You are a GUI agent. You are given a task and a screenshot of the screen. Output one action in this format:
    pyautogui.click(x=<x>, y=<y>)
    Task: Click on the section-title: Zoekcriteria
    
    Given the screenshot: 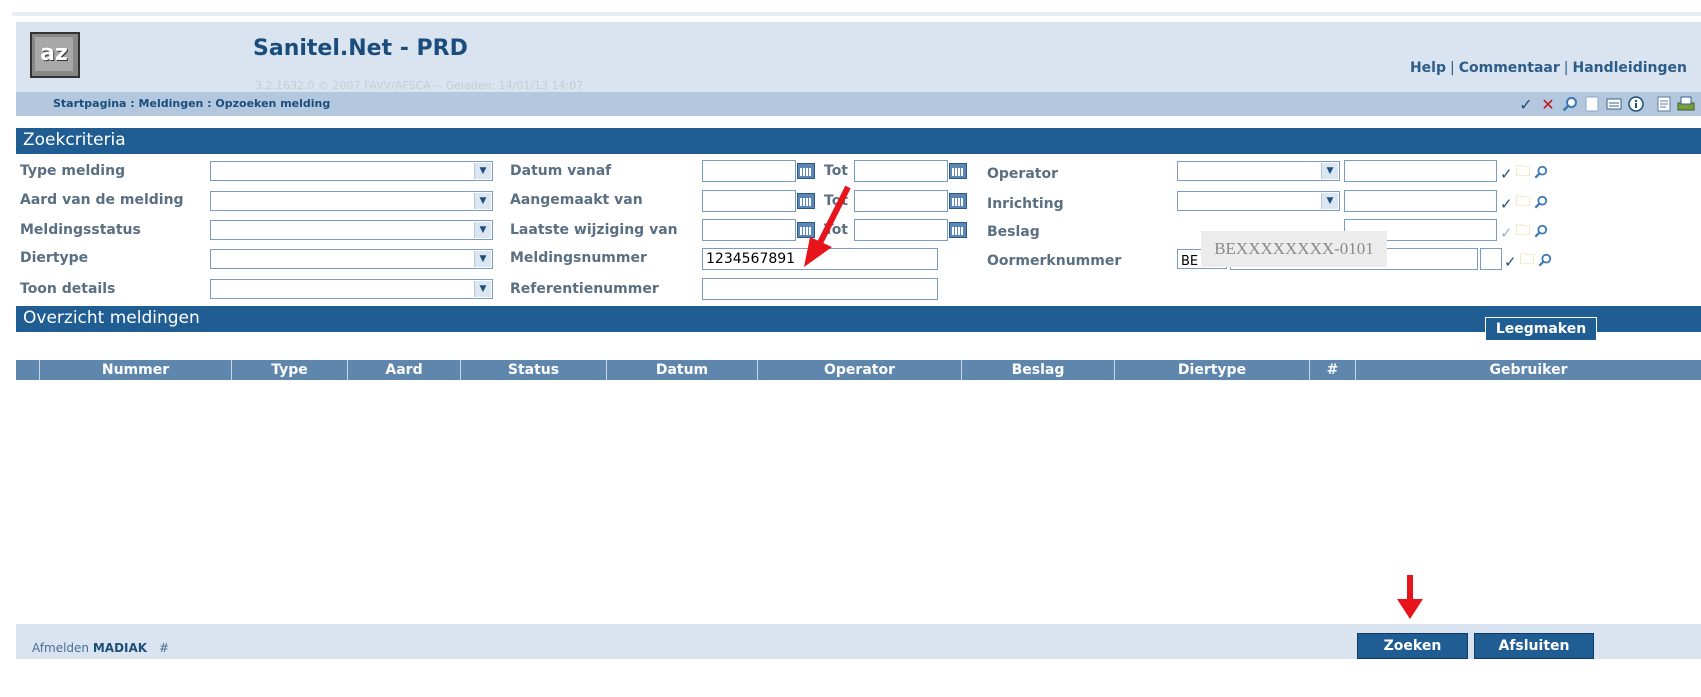 What is the action you would take?
    pyautogui.click(x=74, y=140)
    